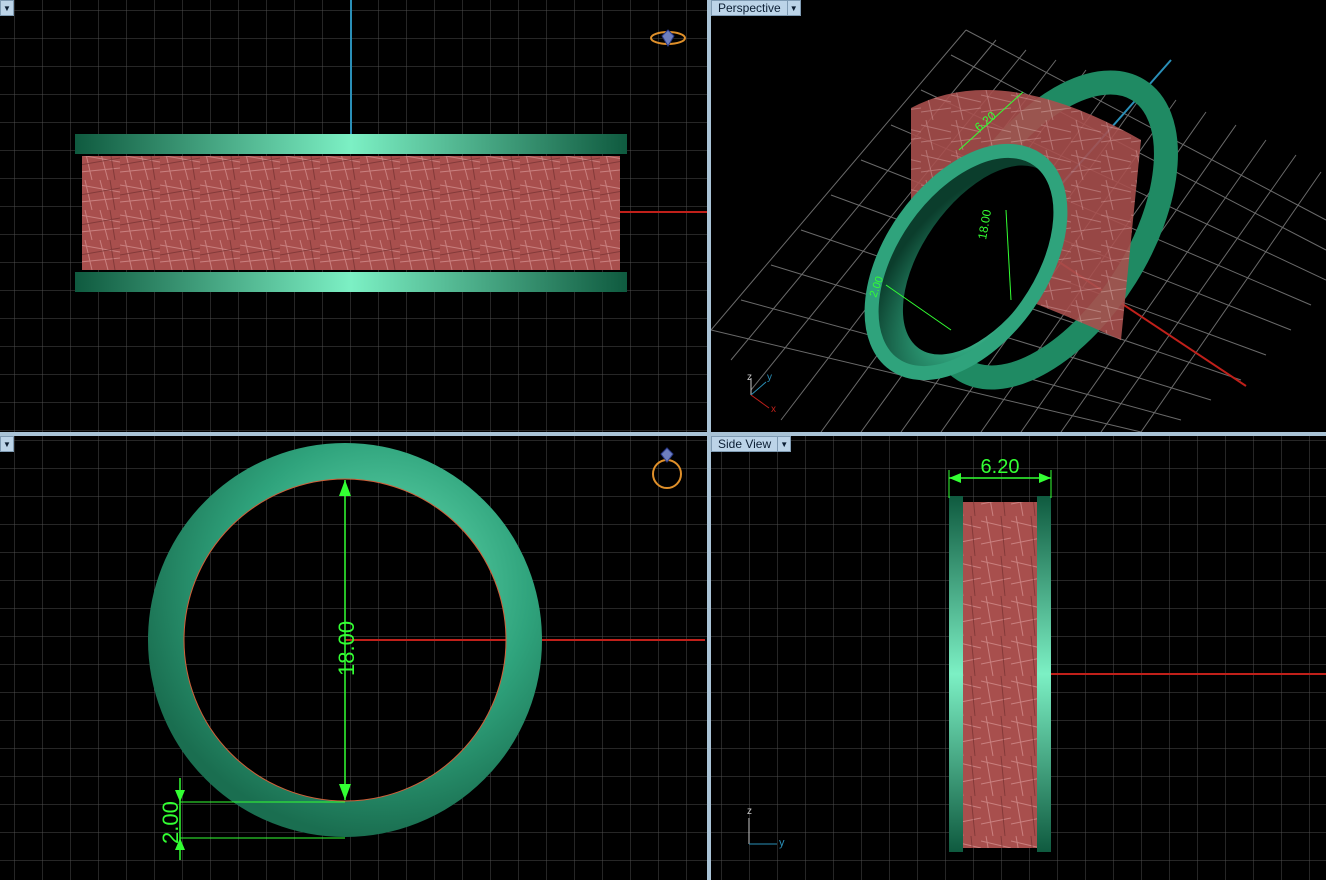 The image size is (1326, 880). Describe the element at coordinates (745, 444) in the screenshot. I see `viewport-label-side: Side View` at that location.